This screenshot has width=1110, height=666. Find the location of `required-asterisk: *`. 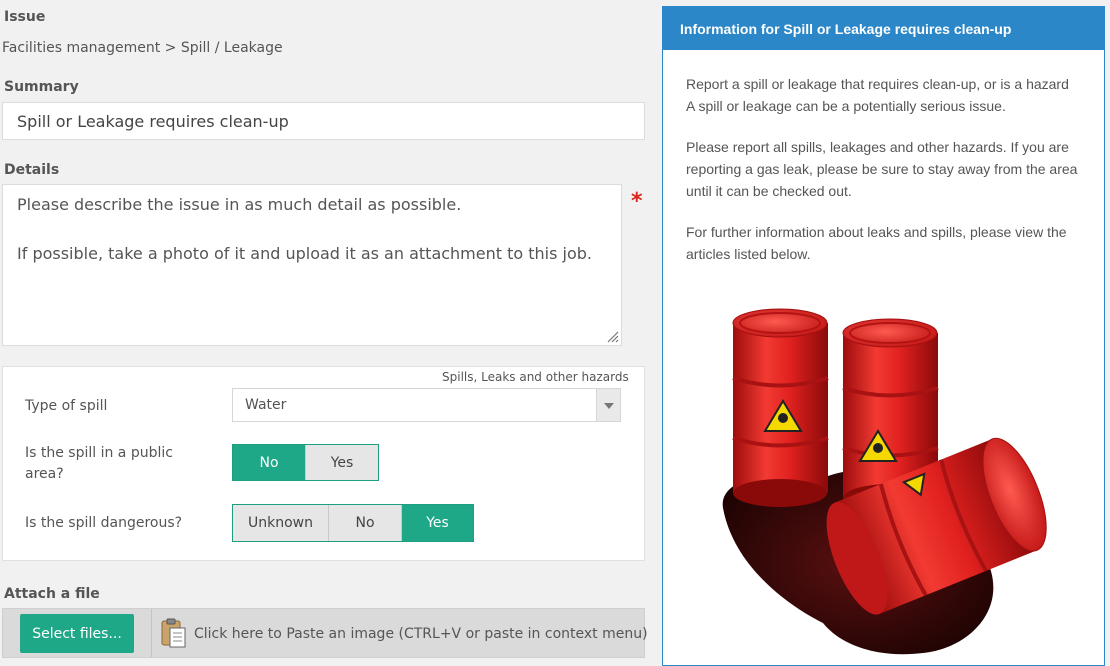

required-asterisk: * is located at coordinates (637, 201).